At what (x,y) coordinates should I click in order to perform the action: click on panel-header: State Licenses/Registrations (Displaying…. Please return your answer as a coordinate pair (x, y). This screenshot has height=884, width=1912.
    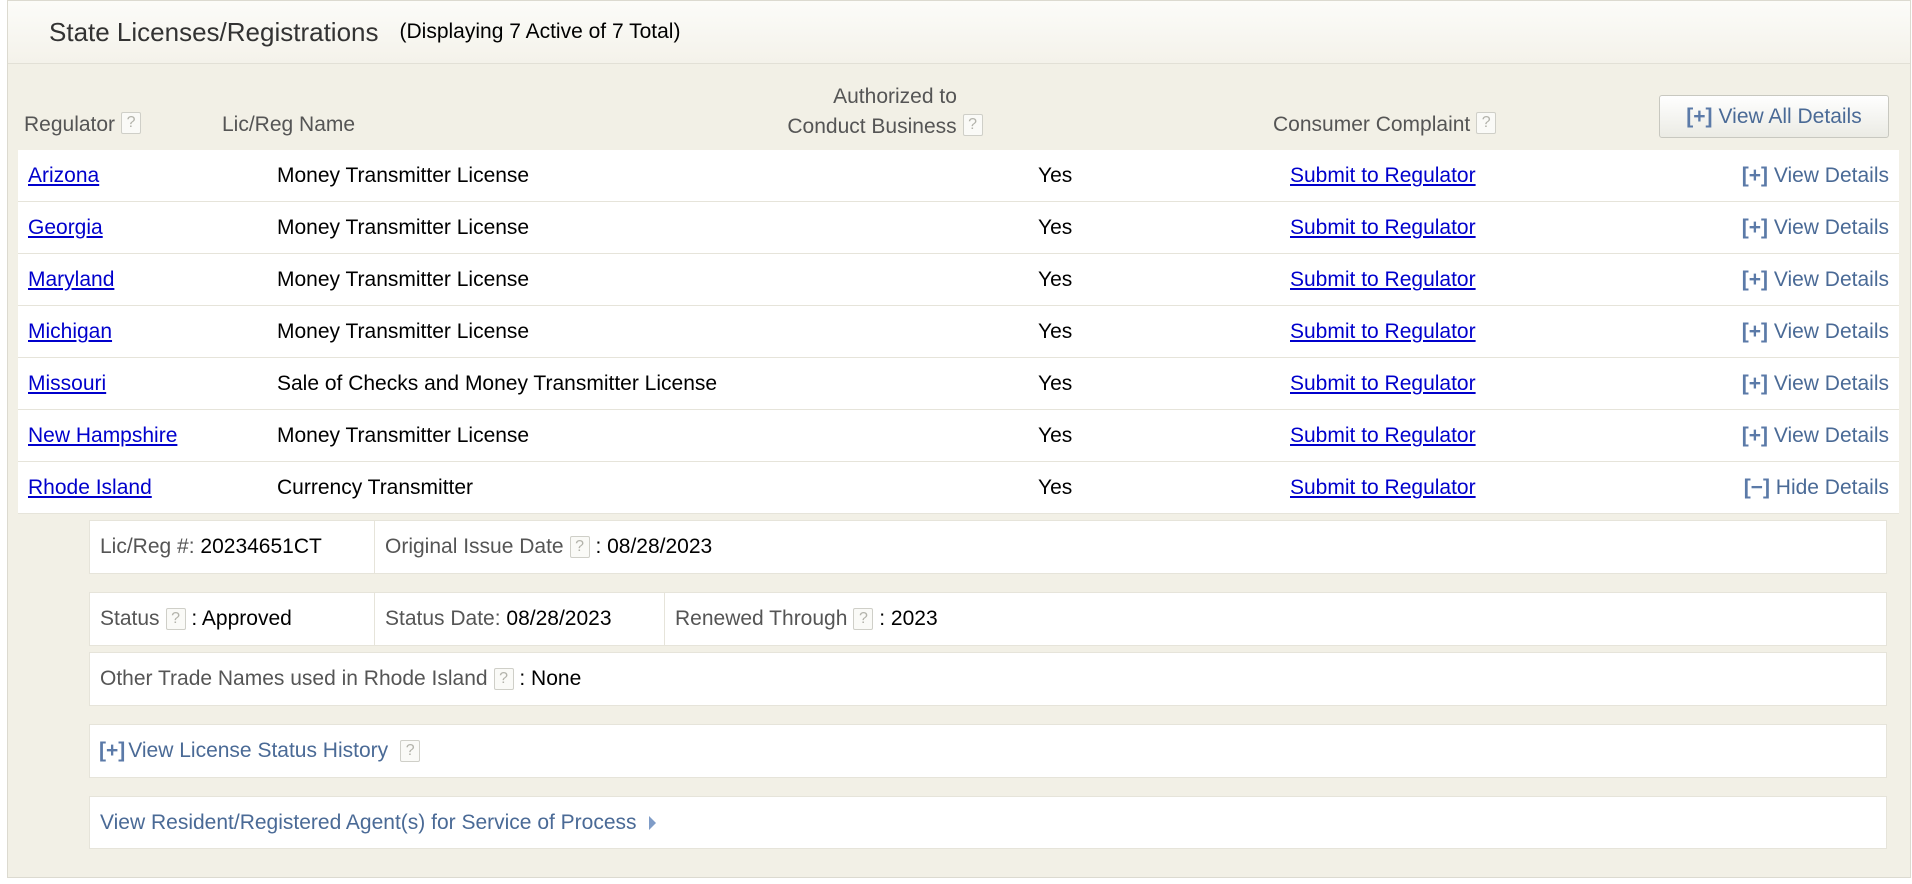
    Looking at the image, I should click on (959, 32).